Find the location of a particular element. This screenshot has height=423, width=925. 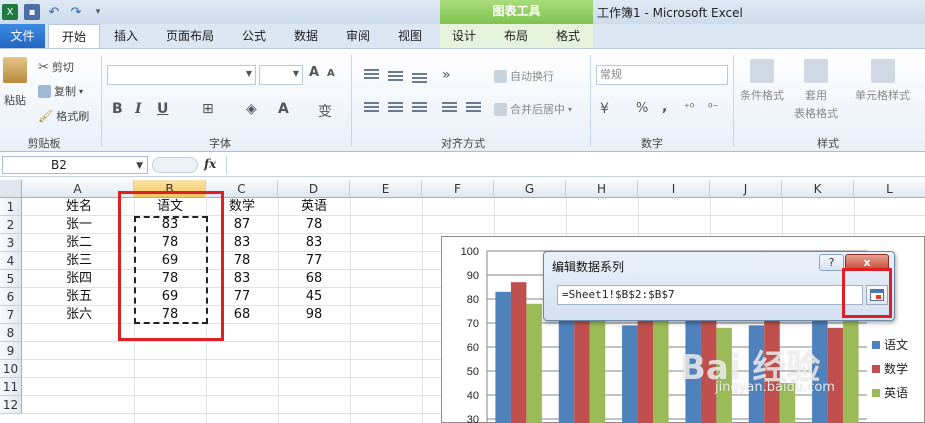

legend-swatch is located at coordinates (876, 345).